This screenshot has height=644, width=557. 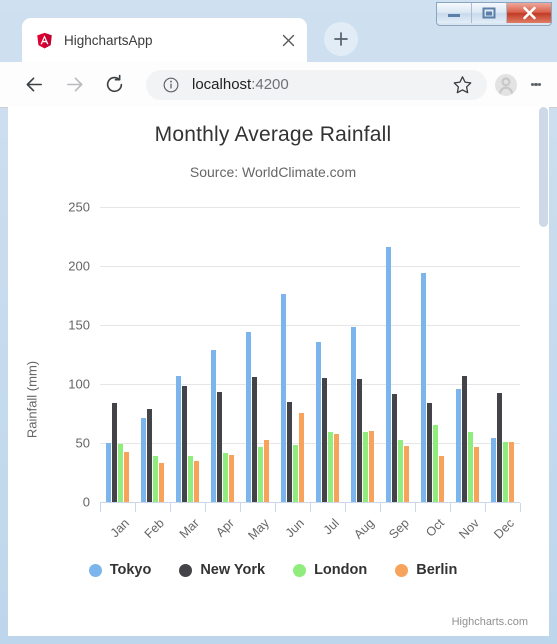 I want to click on legend-label: London, so click(x=341, y=570).